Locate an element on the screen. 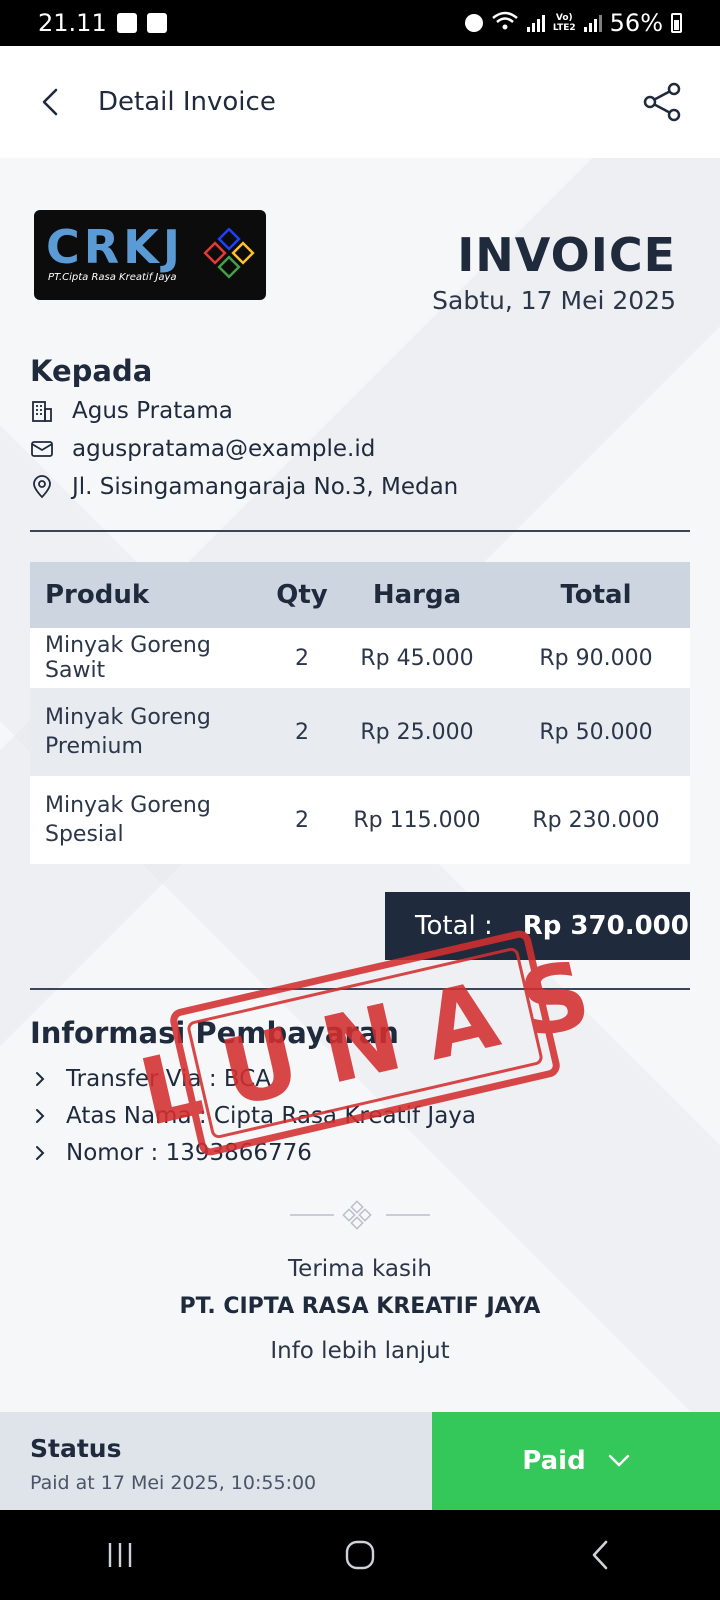  system-nav-bar is located at coordinates (360, 1555).